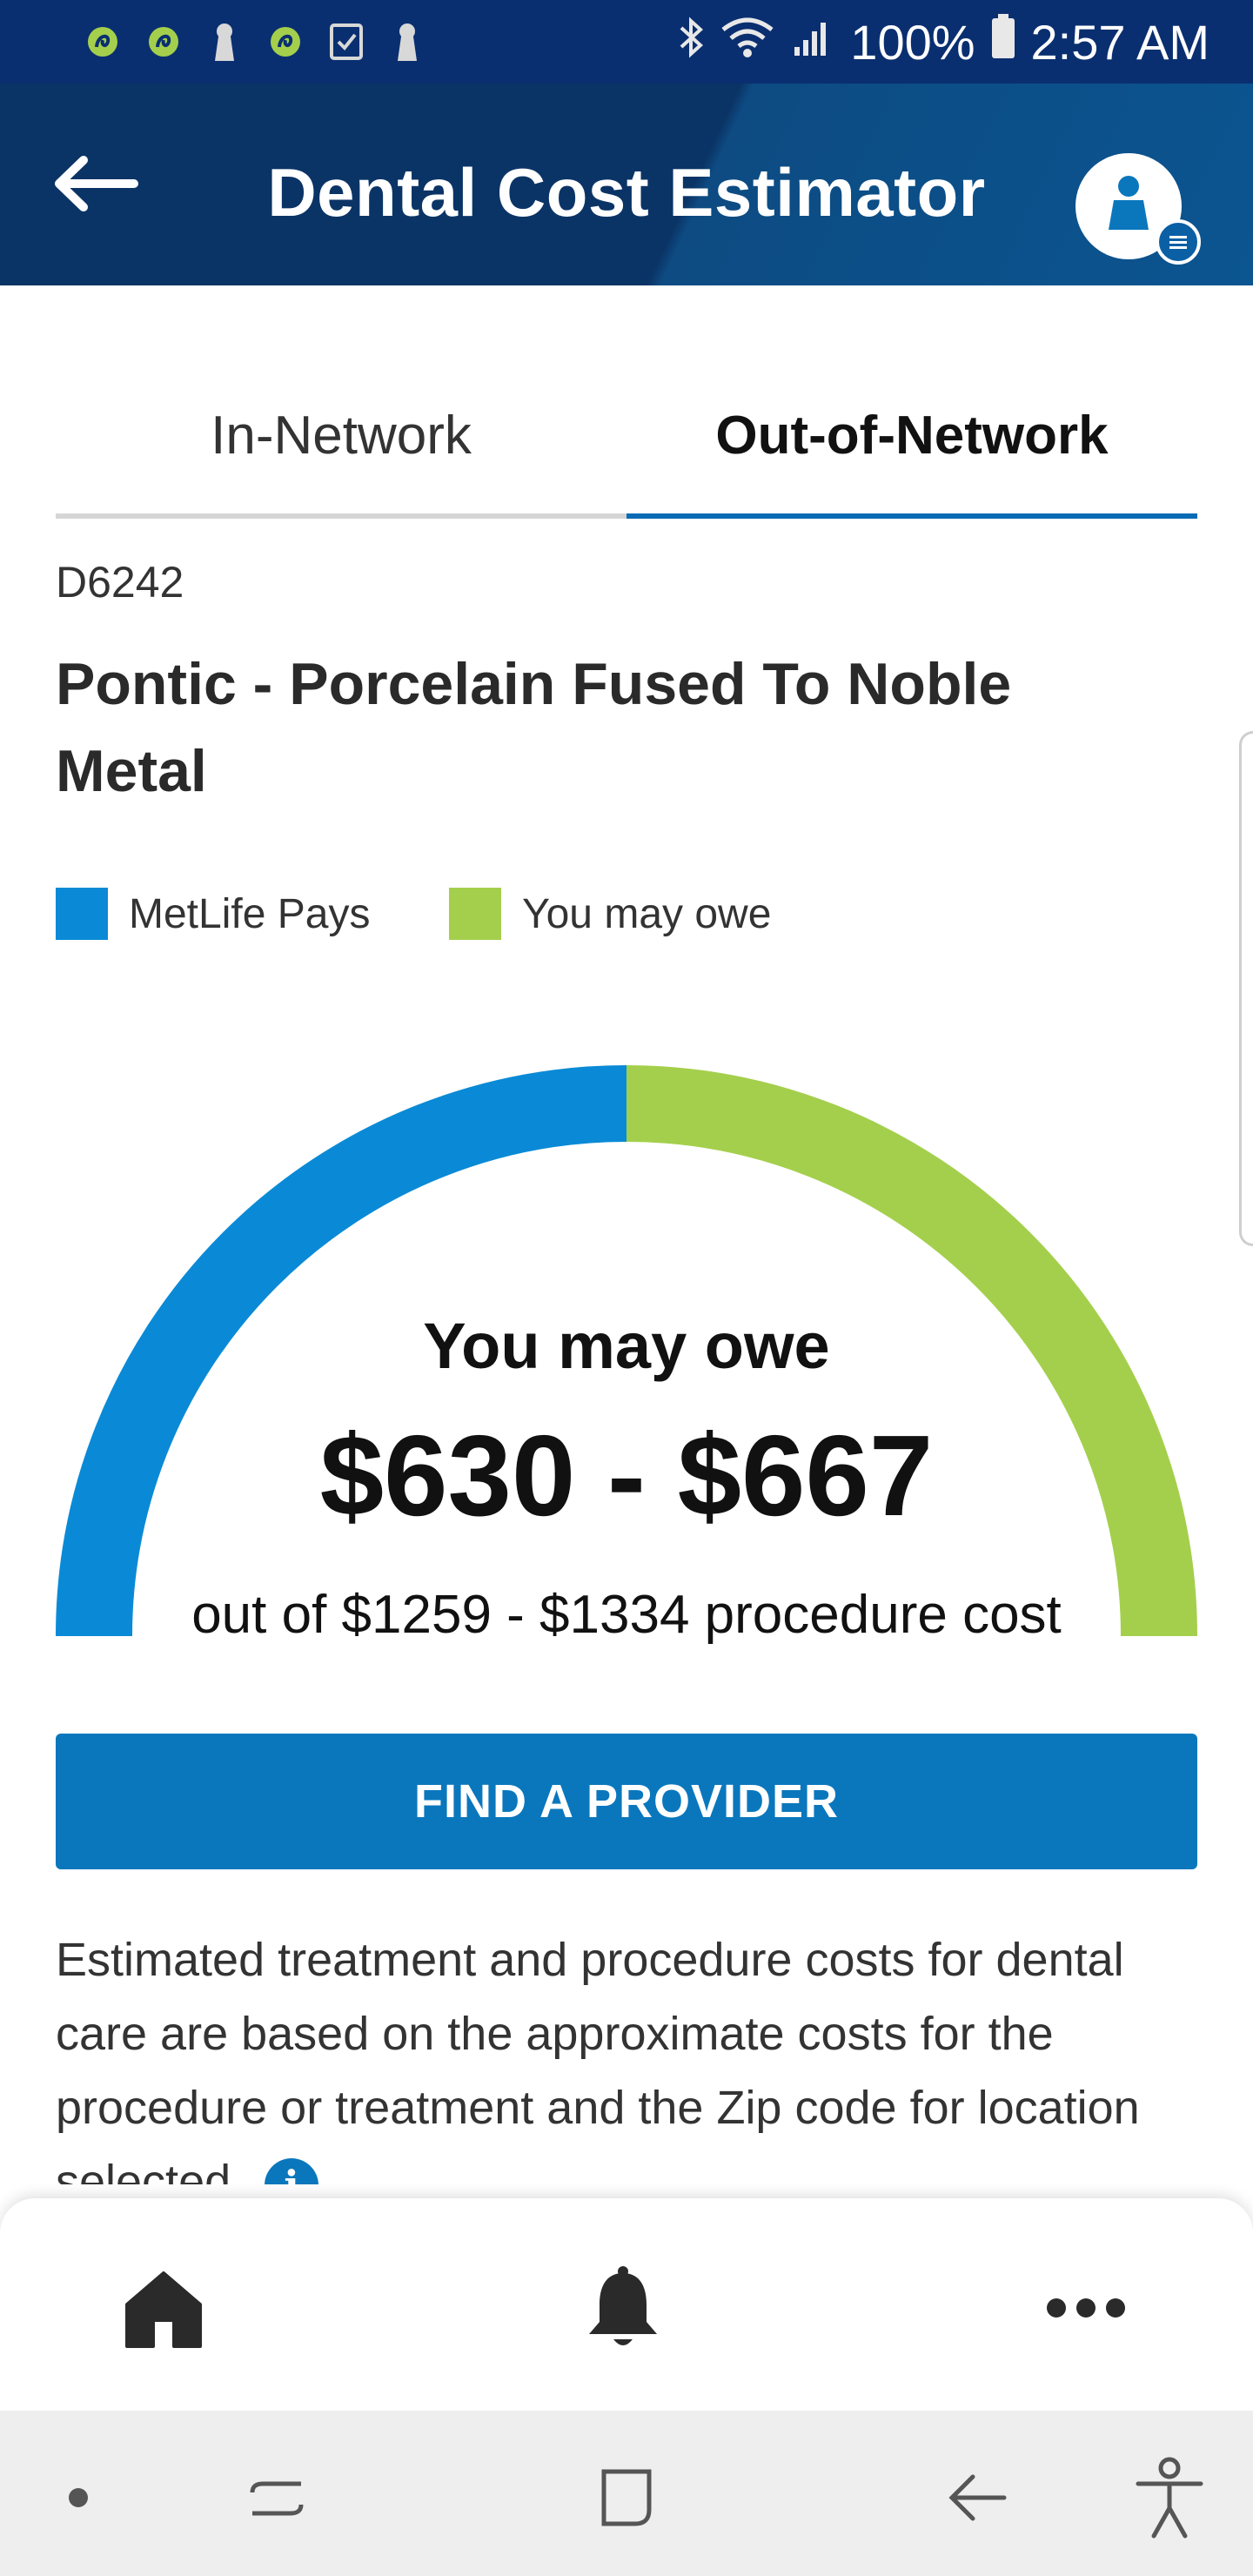 The width and height of the screenshot is (1253, 2576). I want to click on notifications-button, so click(623, 2308).